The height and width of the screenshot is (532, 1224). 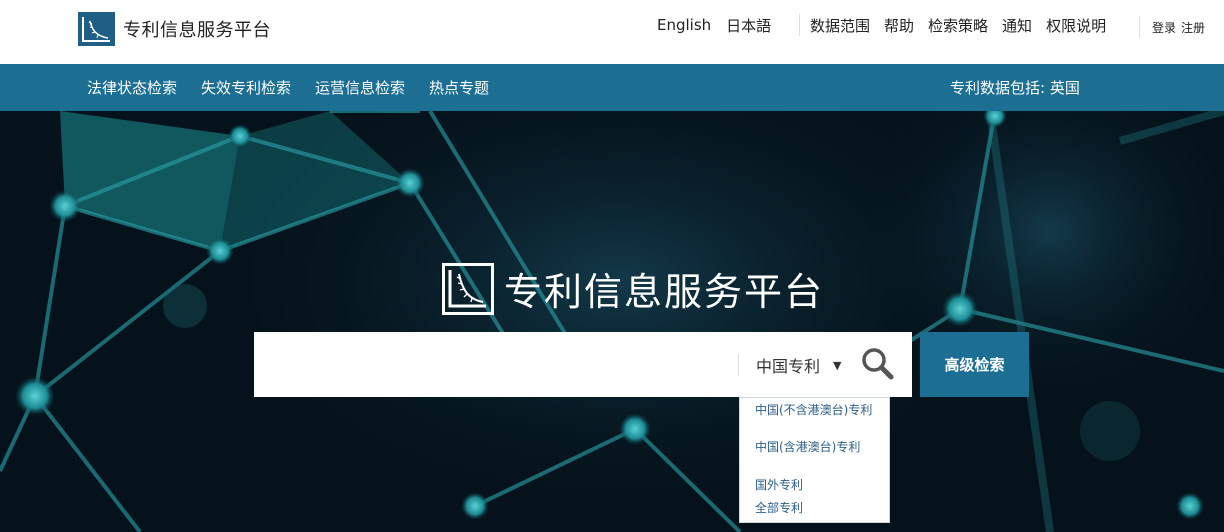 I want to click on patent-data-scope: 专利数据包括: 英国, so click(x=1015, y=88).